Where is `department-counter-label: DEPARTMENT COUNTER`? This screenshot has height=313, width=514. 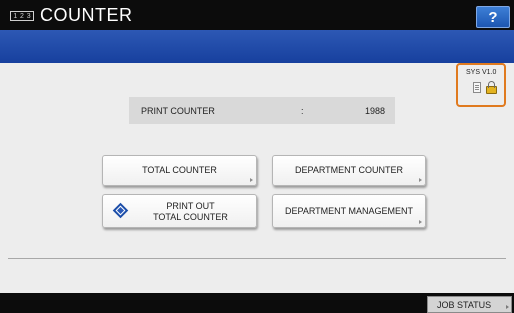
department-counter-label: DEPARTMENT COUNTER is located at coordinates (348, 170).